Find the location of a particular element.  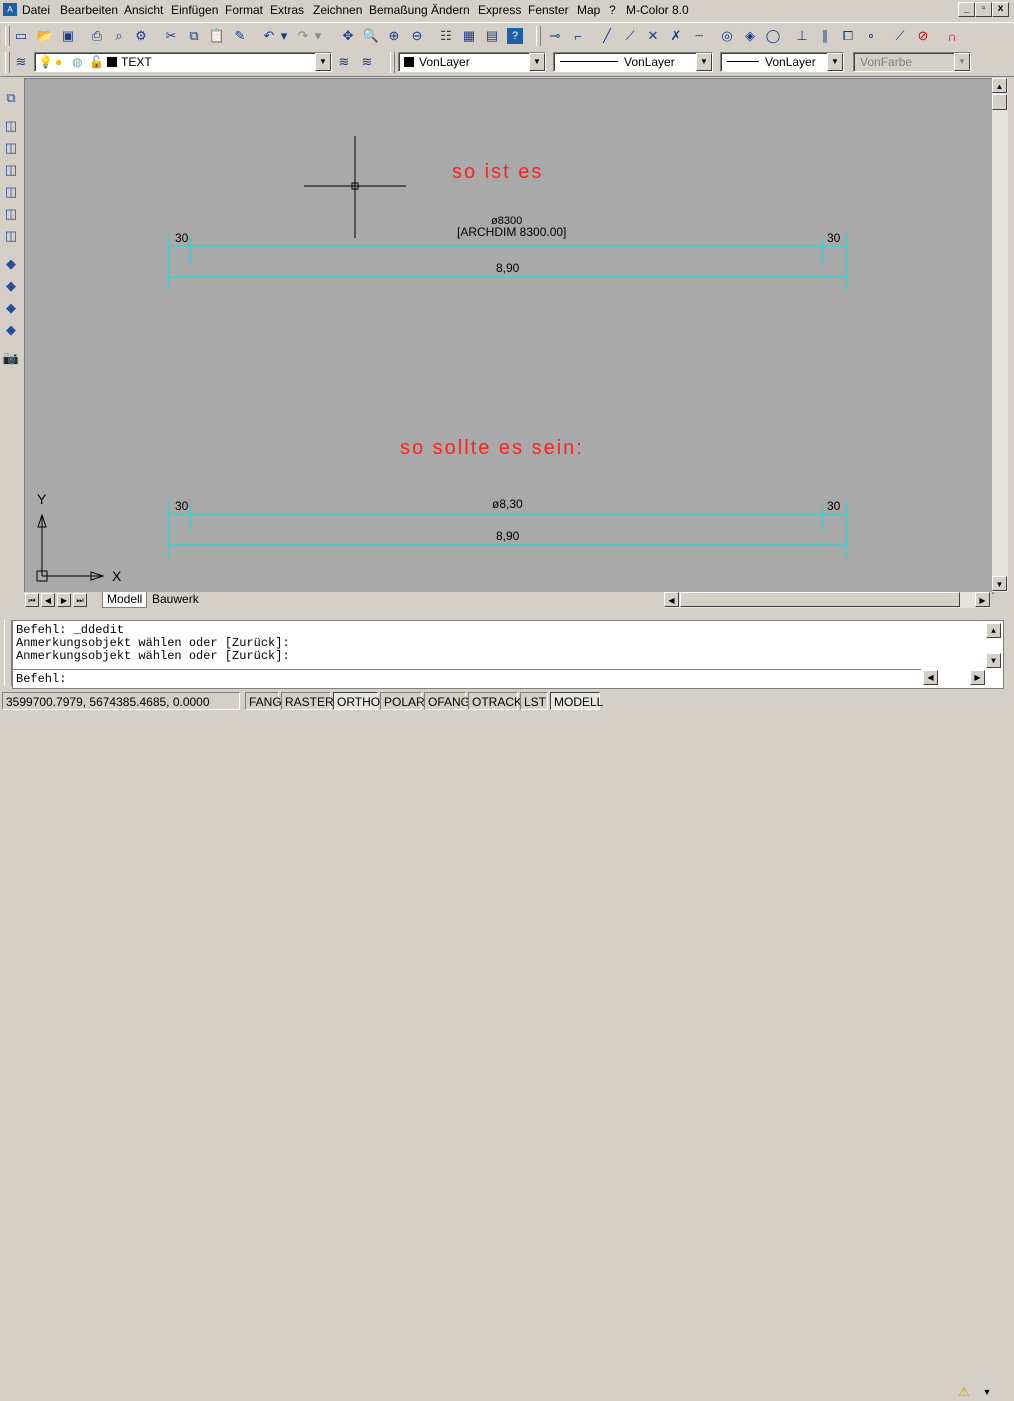

publish-icon: ⚙ is located at coordinates (141, 36).